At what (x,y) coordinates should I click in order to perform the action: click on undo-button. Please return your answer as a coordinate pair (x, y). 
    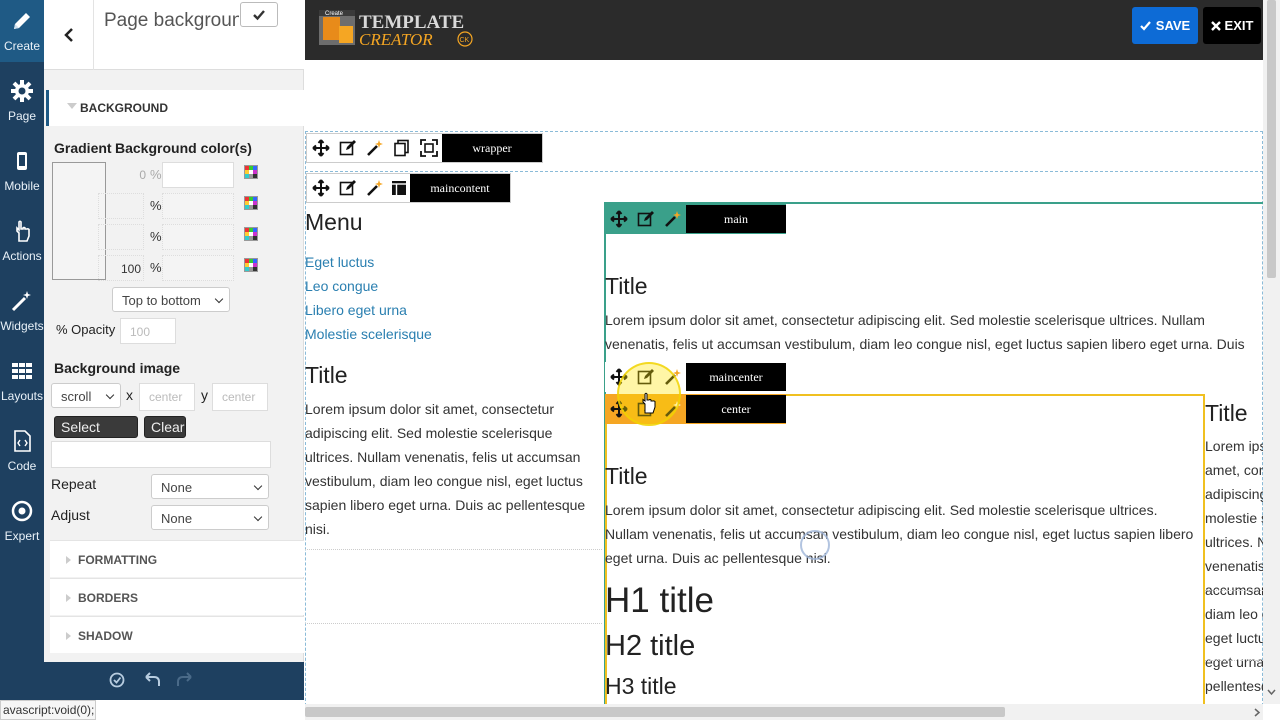
    Looking at the image, I should click on (152, 682).